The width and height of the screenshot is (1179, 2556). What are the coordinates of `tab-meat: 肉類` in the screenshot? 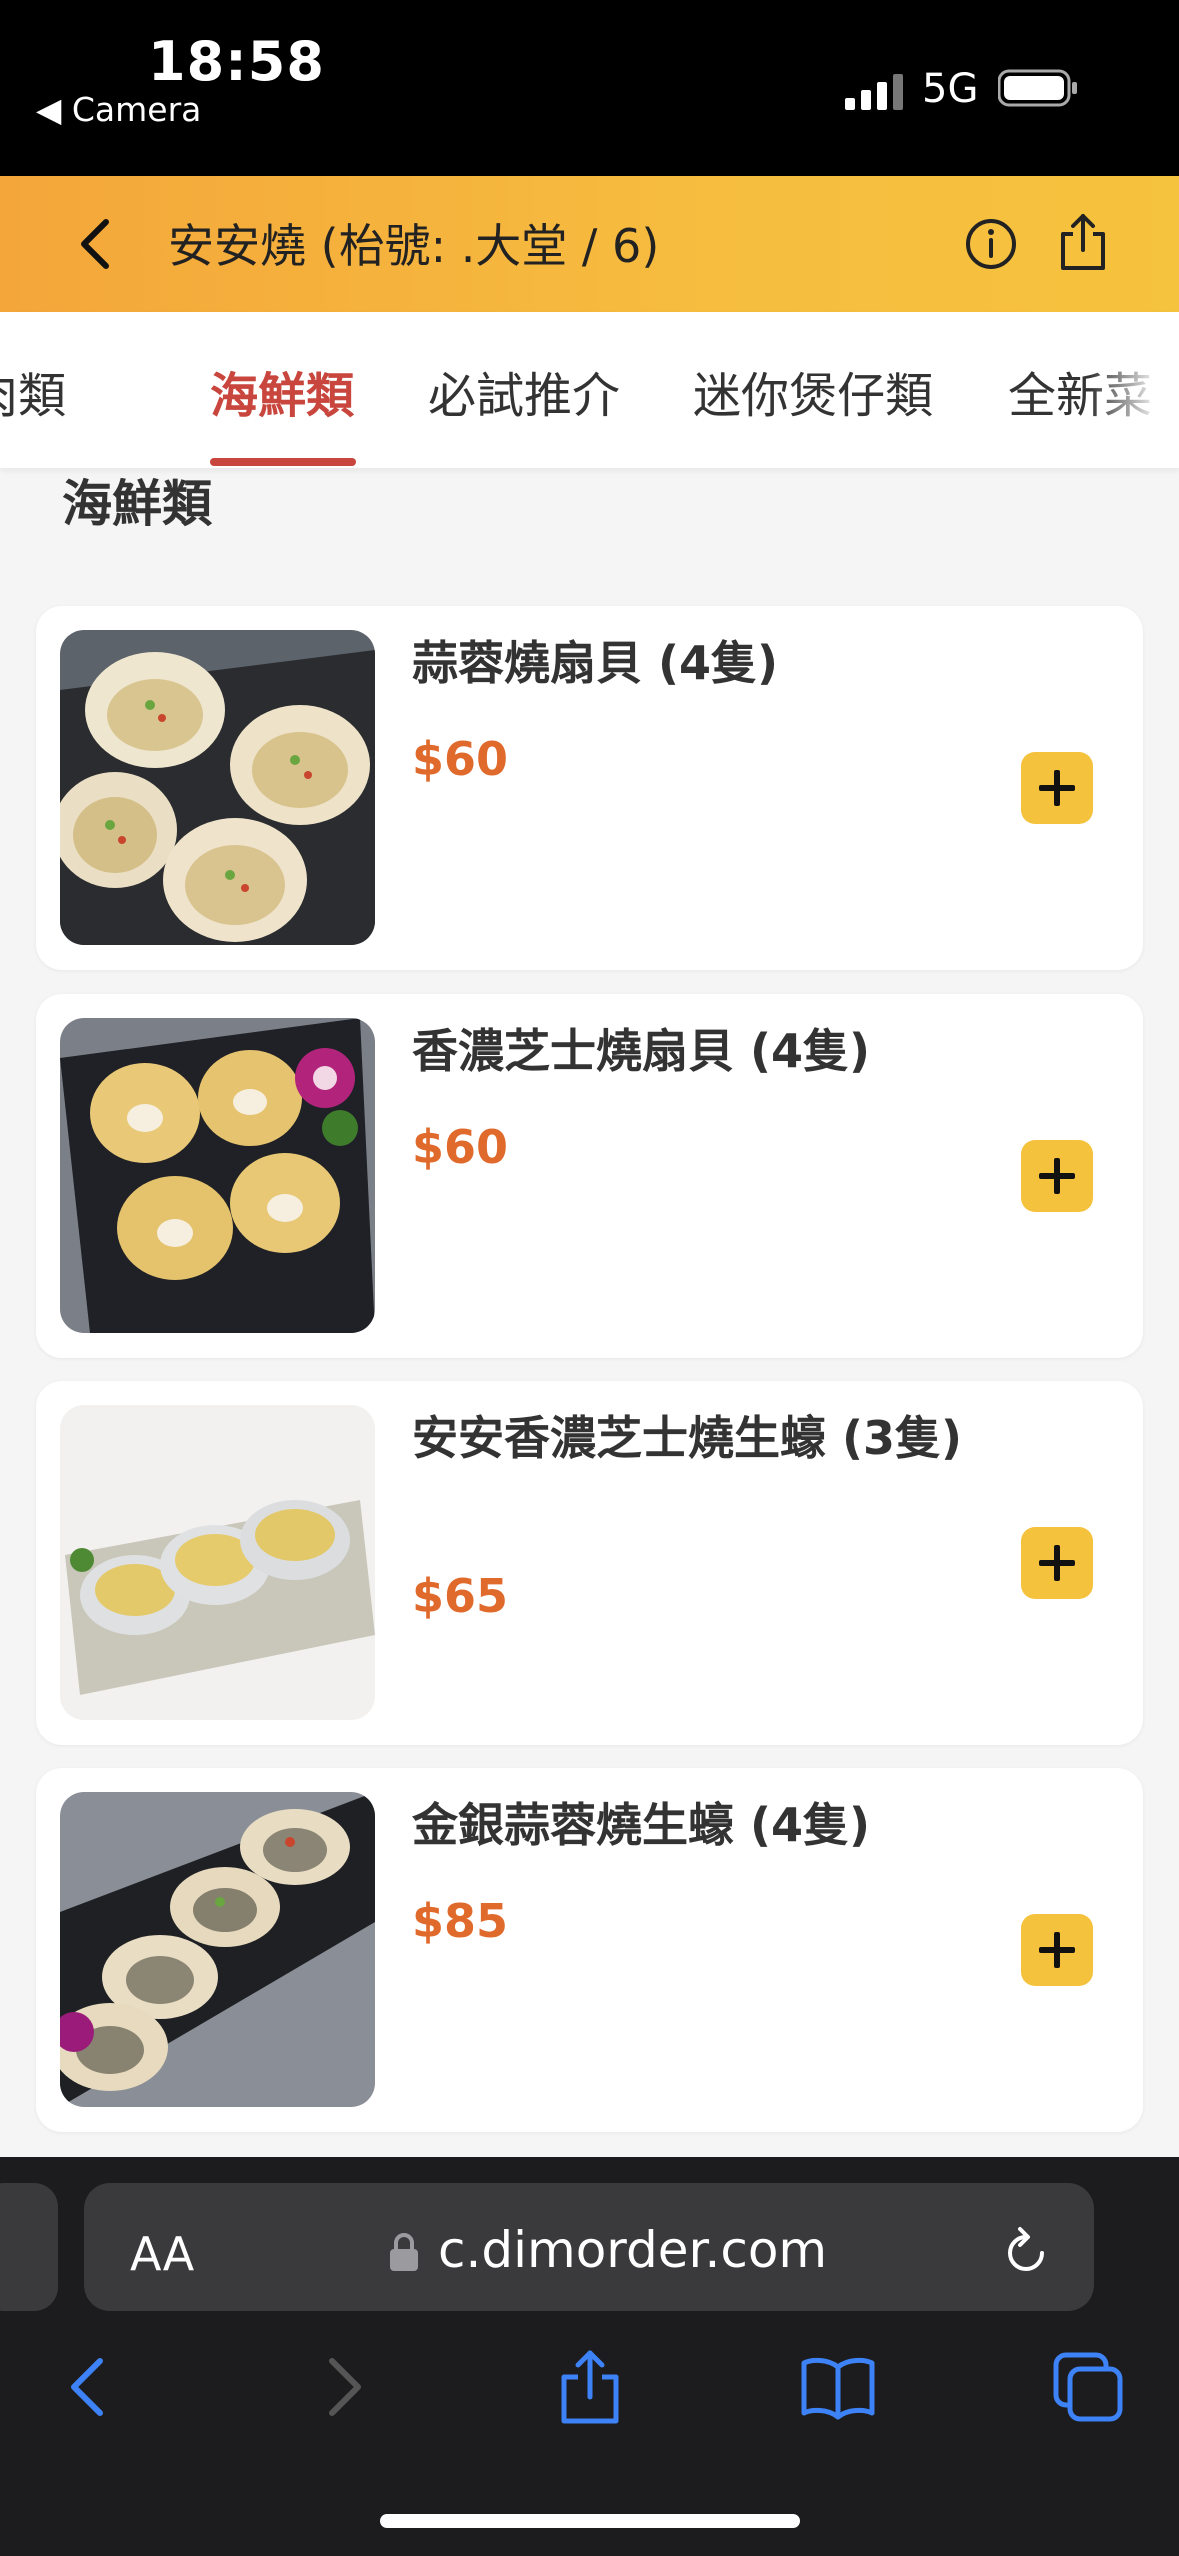 It's located at (33, 391).